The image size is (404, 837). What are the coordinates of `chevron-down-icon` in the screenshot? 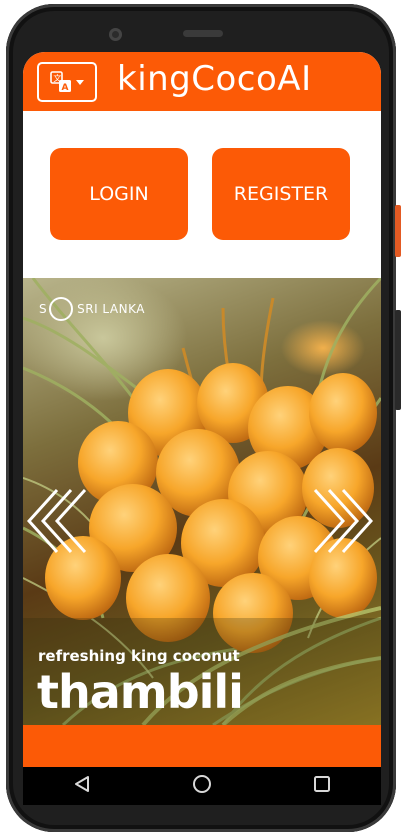 It's located at (80, 82).